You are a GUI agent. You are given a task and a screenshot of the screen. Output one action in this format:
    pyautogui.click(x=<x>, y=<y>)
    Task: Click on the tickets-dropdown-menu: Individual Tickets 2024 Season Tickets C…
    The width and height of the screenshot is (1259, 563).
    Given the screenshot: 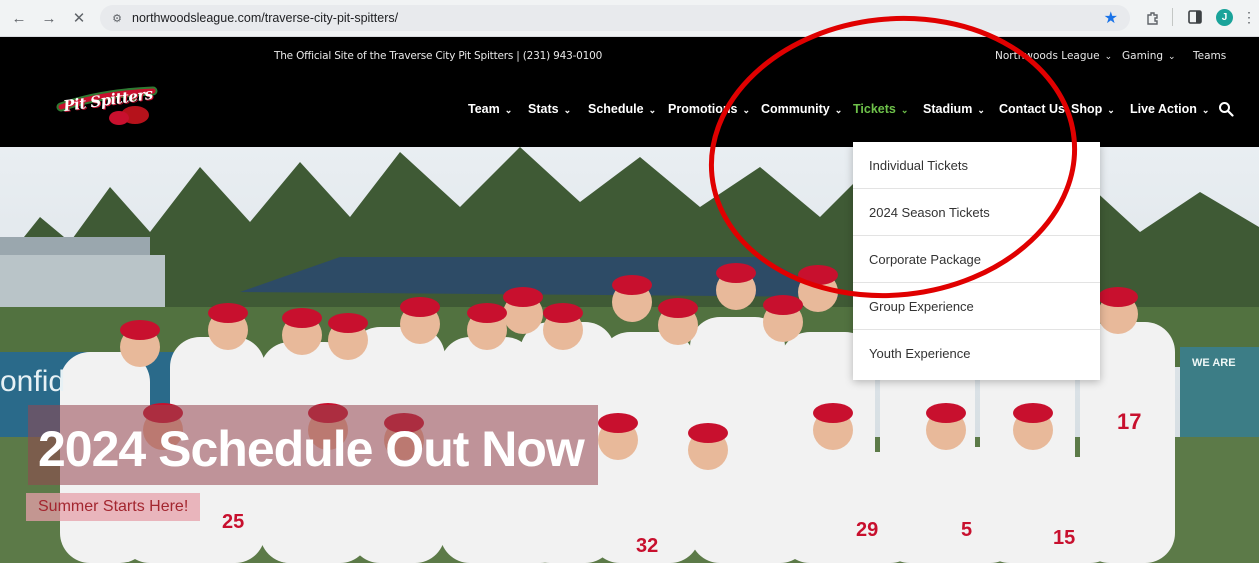 What is the action you would take?
    pyautogui.click(x=976, y=261)
    